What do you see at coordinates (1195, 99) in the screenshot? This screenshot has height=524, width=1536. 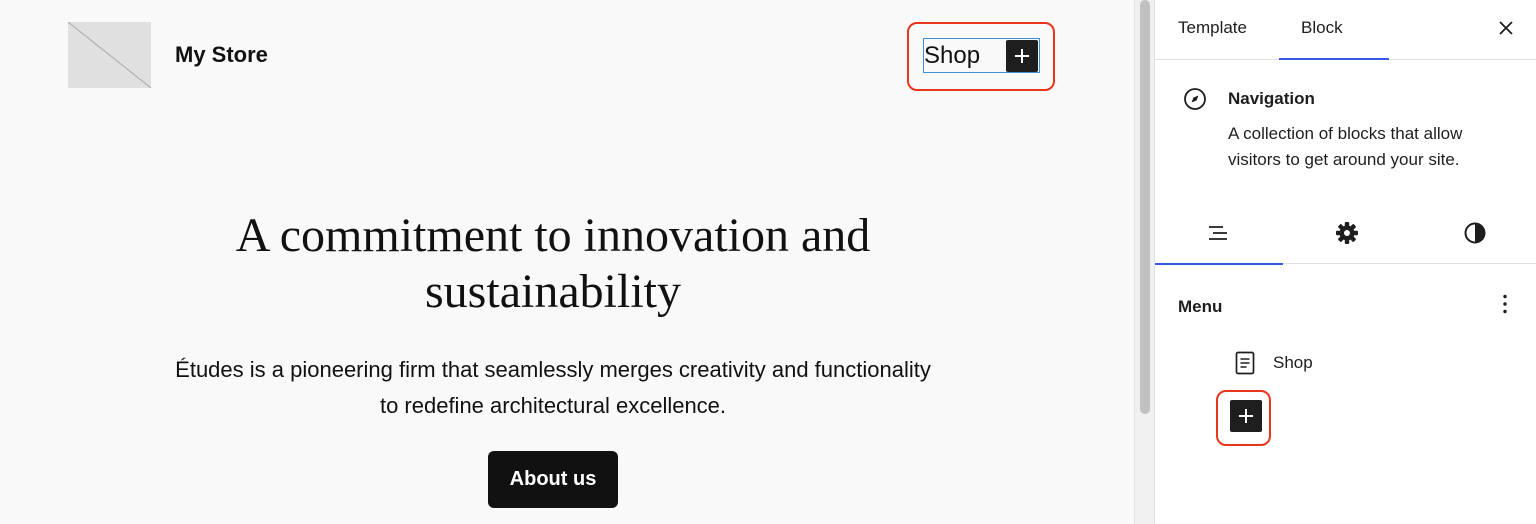 I see `compass-icon` at bounding box center [1195, 99].